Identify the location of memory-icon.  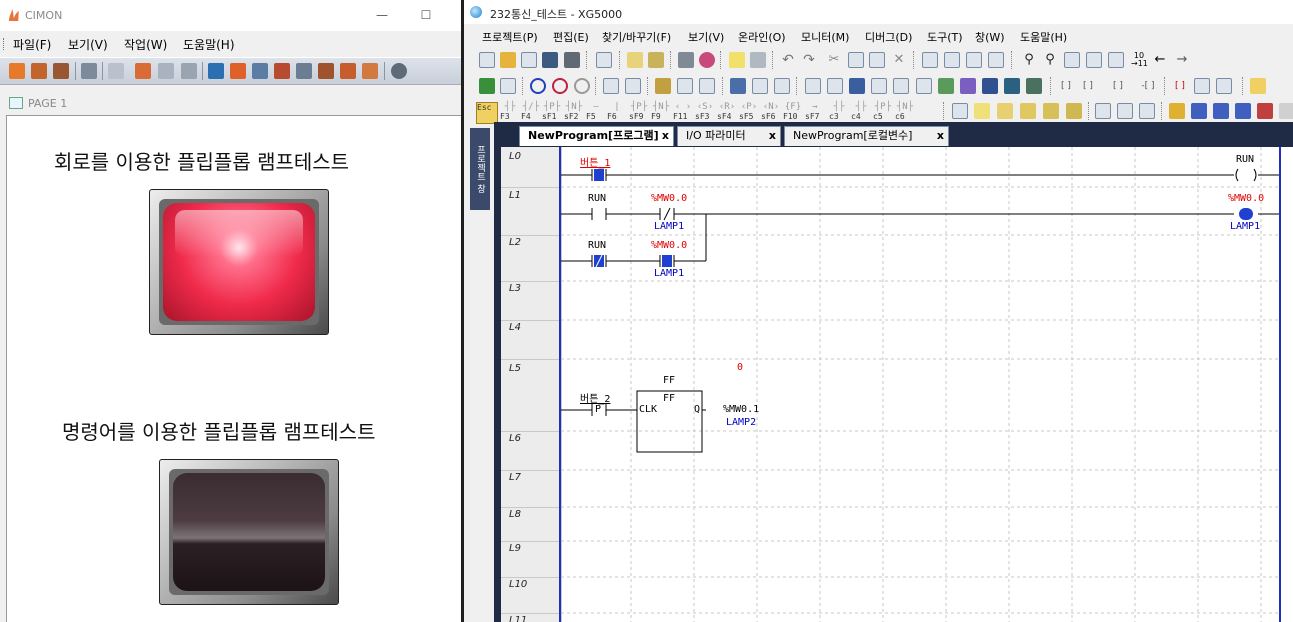
(686, 60).